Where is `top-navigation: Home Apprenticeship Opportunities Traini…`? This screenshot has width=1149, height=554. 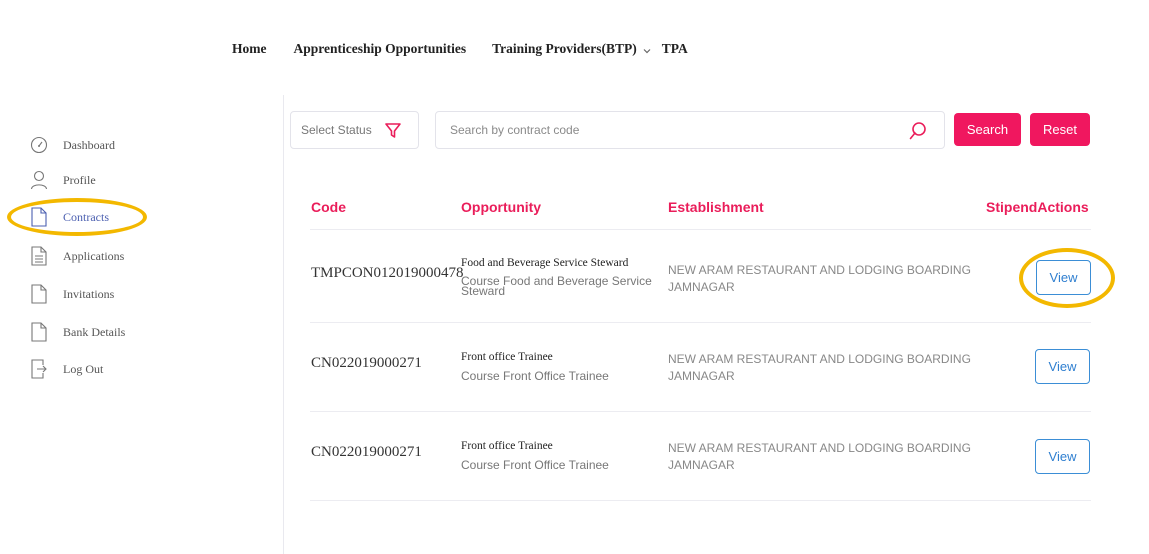 top-navigation: Home Apprenticeship Opportunities Traini… is located at coordinates (460, 49).